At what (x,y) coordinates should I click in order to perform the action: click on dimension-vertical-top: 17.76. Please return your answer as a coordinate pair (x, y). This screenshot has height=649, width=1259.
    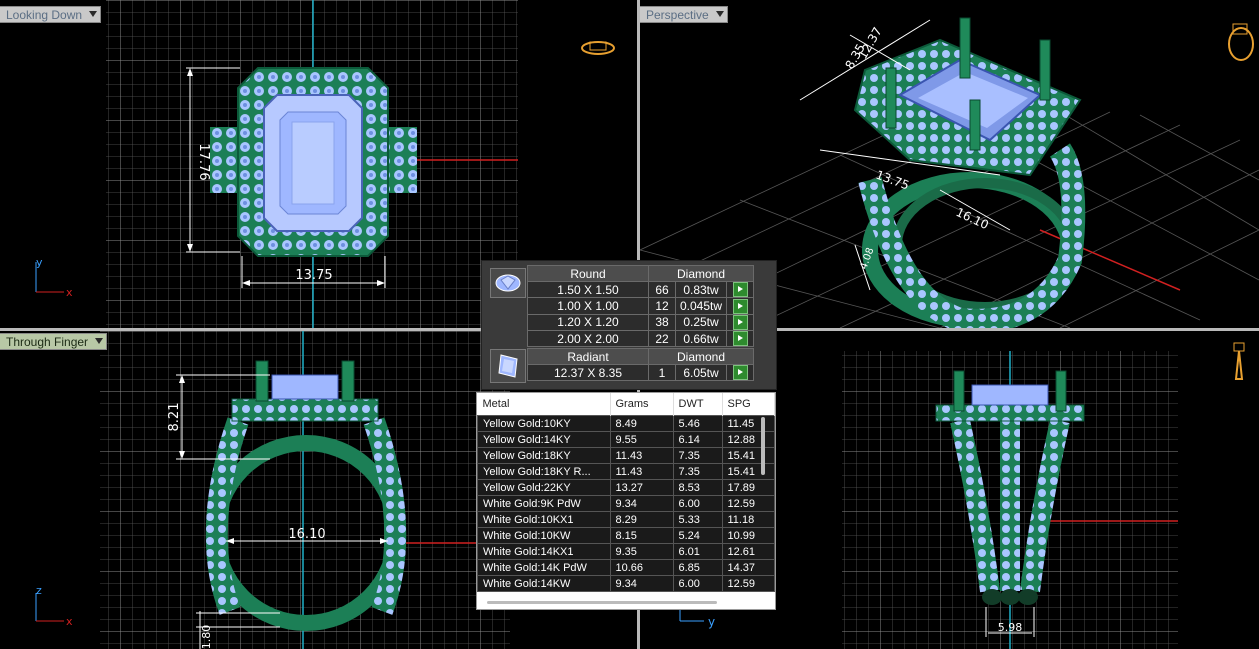
    Looking at the image, I should click on (203, 161).